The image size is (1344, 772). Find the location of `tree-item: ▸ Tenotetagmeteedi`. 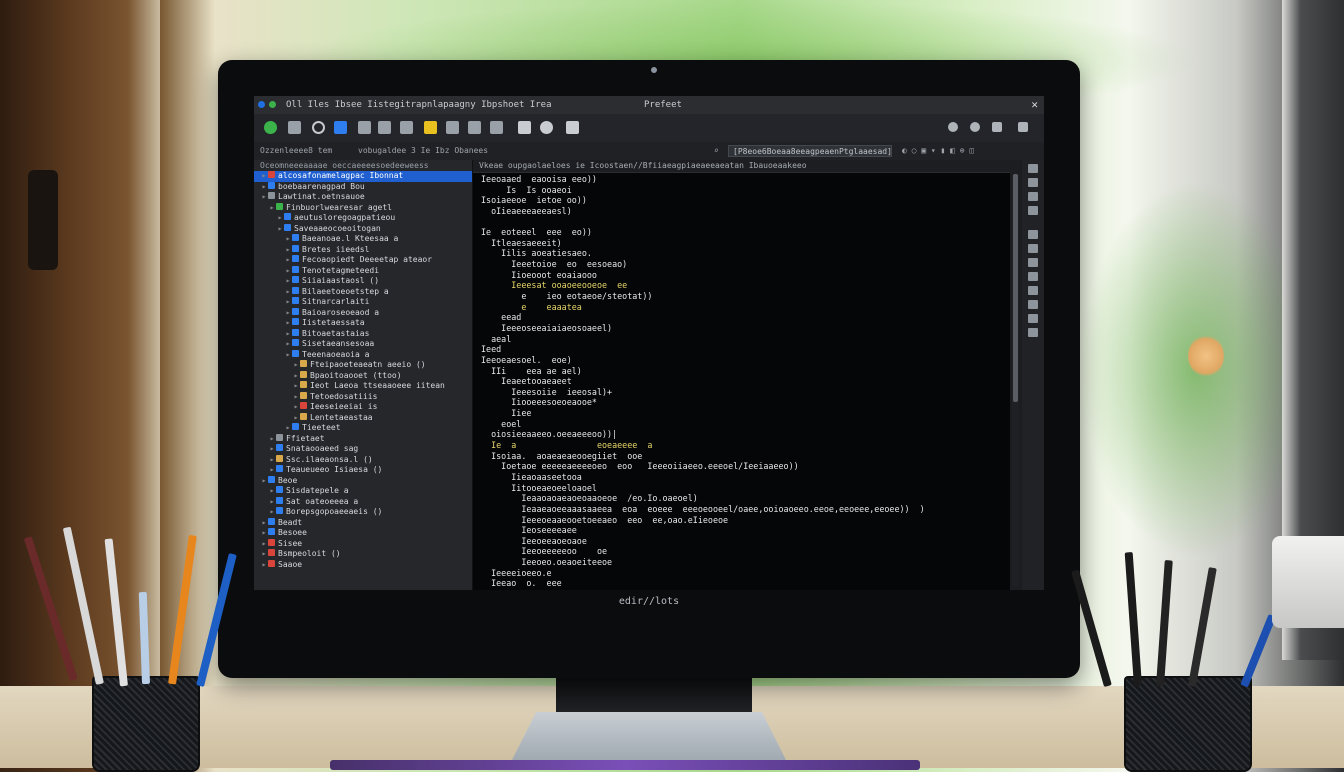

tree-item: ▸ Tenotetagmeteedi is located at coordinates (363, 271).